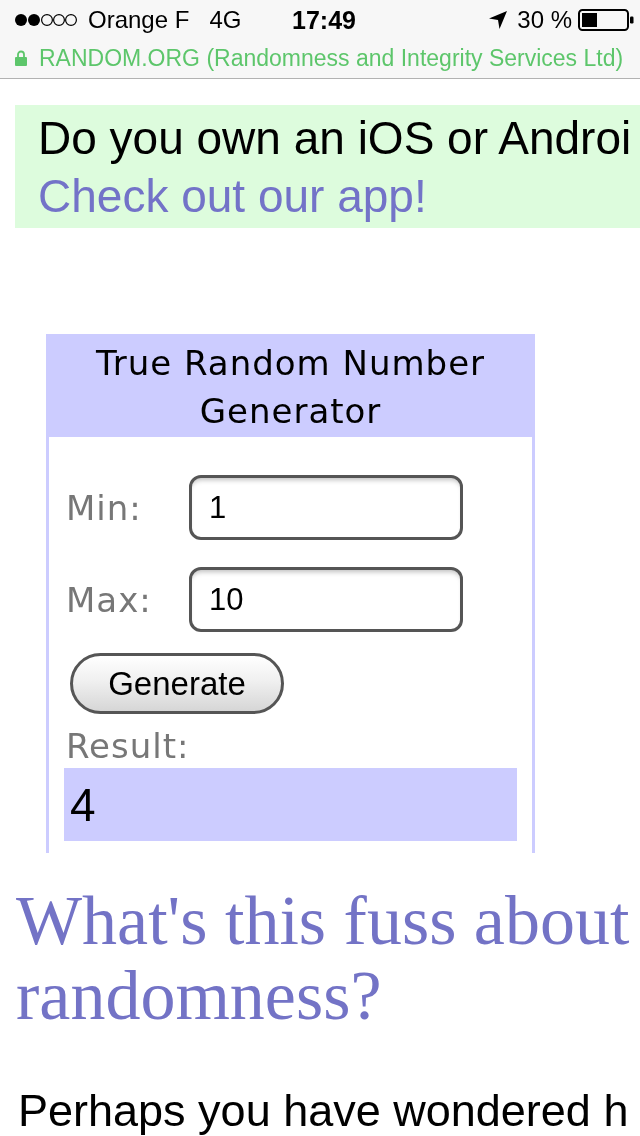 The height and width of the screenshot is (1136, 640). Describe the element at coordinates (544, 20) in the screenshot. I see `battery-percent: 30 %` at that location.